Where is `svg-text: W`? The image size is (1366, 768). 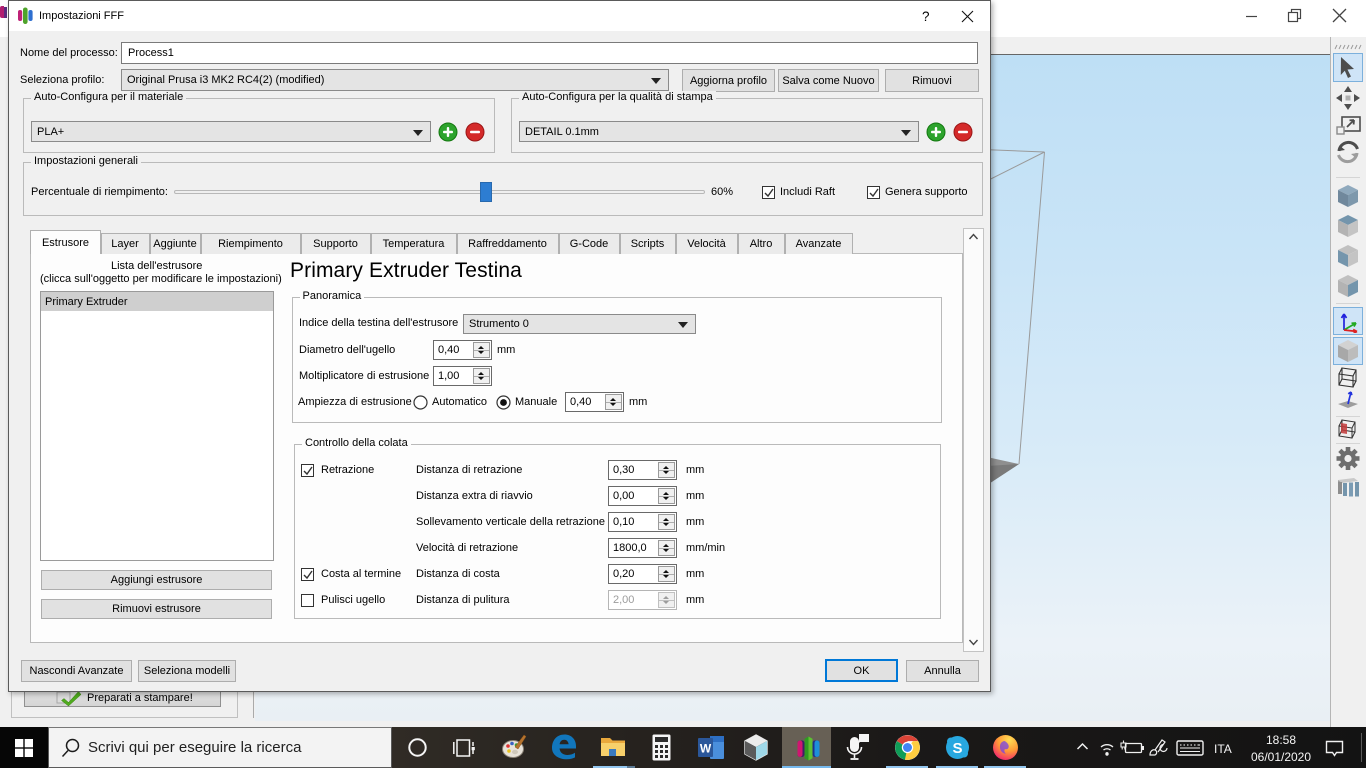
svg-text: W is located at coordinates (706, 749).